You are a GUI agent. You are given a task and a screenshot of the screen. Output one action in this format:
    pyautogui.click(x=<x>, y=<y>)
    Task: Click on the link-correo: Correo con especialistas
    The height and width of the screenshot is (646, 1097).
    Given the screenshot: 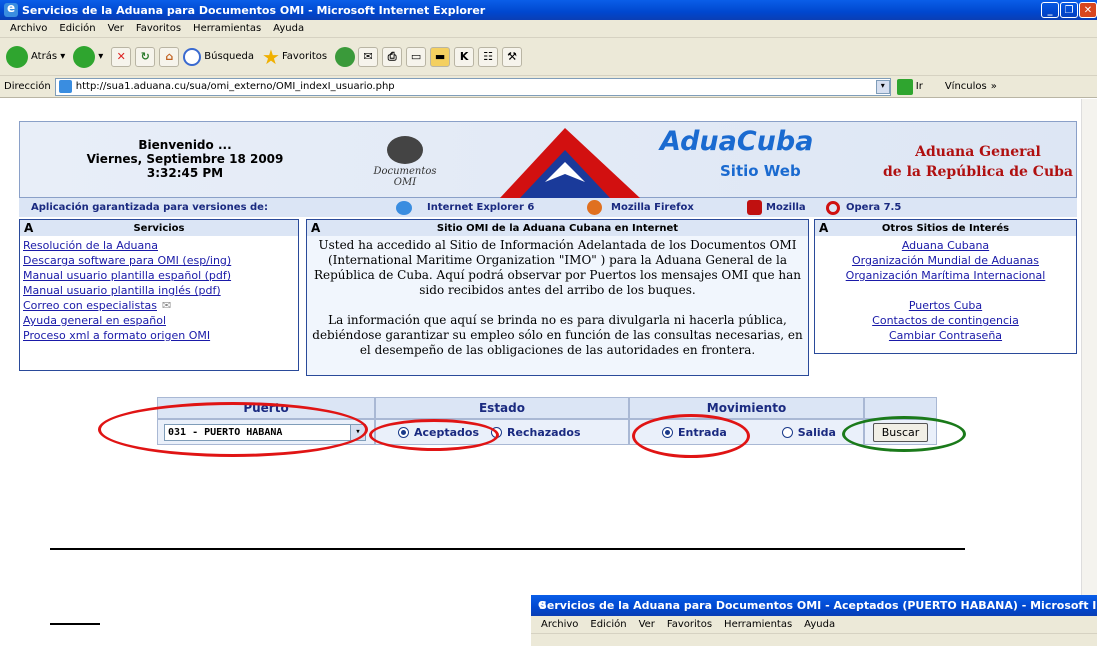 What is the action you would take?
    pyautogui.click(x=90, y=305)
    